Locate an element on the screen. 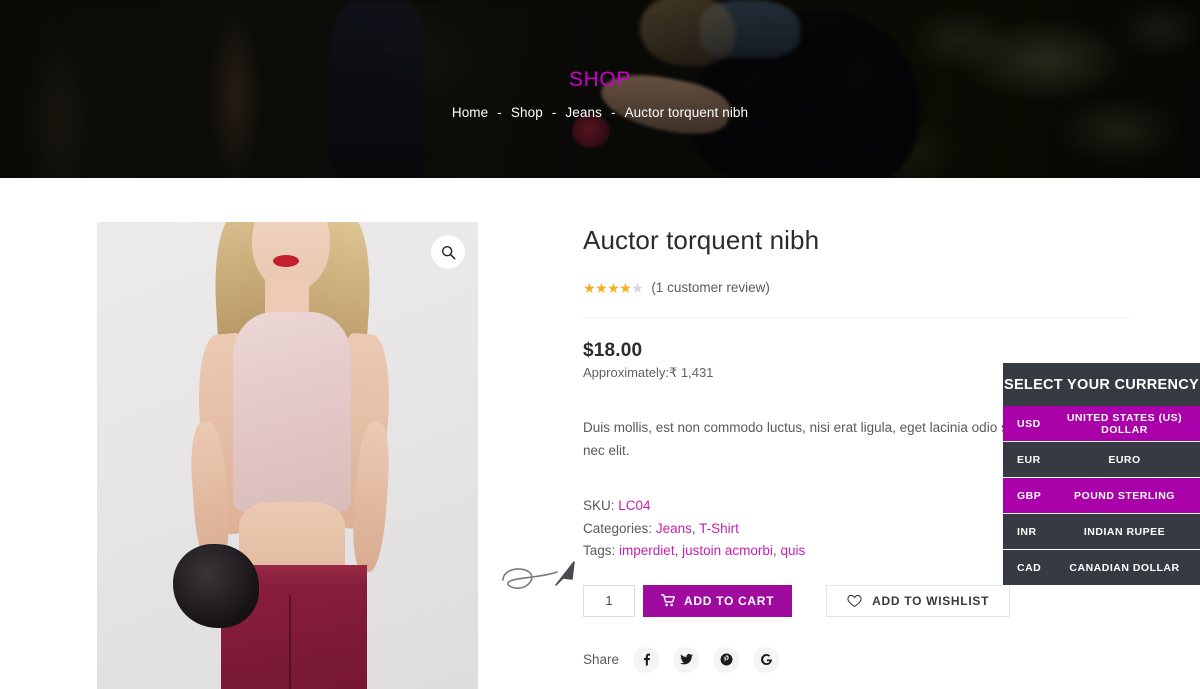  currency-widget-header: SELECT YOUR CURRENCY is located at coordinates (1101, 384).